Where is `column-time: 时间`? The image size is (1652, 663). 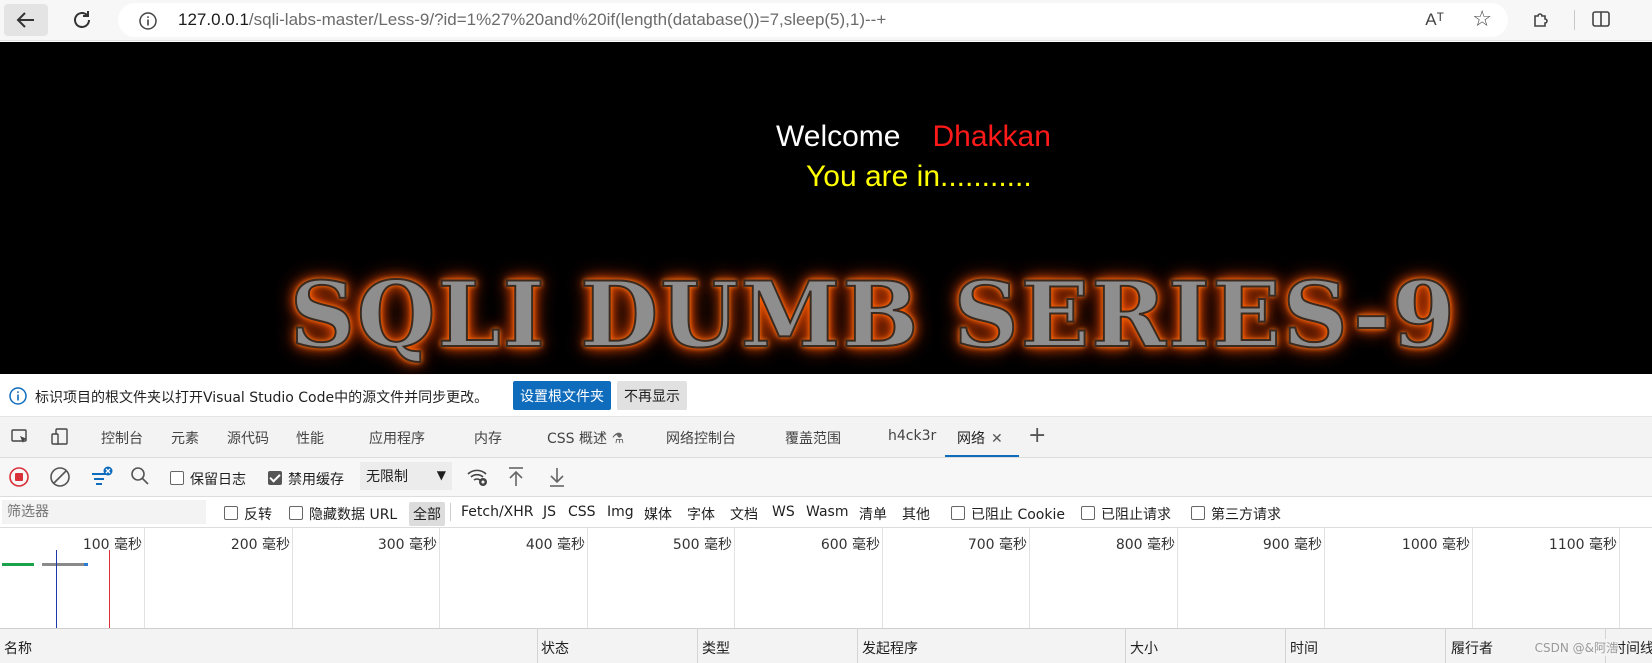 column-time: 时间 is located at coordinates (1304, 648).